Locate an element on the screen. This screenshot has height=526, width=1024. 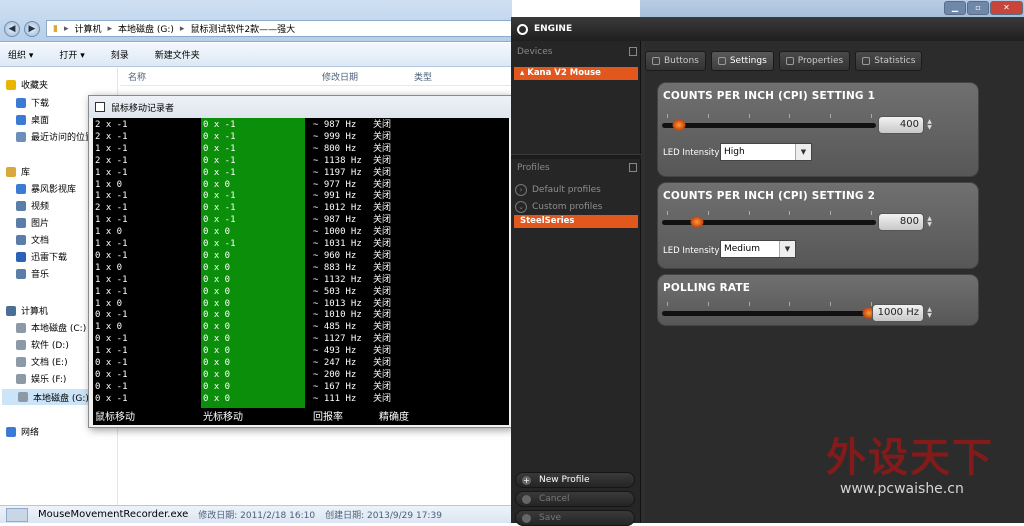
nav-item: 下载 is located at coordinates (32, 102).